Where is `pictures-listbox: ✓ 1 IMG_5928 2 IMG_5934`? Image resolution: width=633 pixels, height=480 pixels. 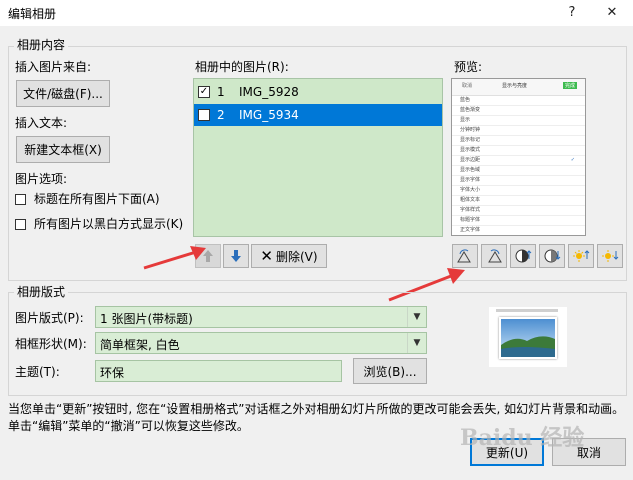
pictures-listbox: ✓ 1 IMG_5928 2 IMG_5934 is located at coordinates (318, 157).